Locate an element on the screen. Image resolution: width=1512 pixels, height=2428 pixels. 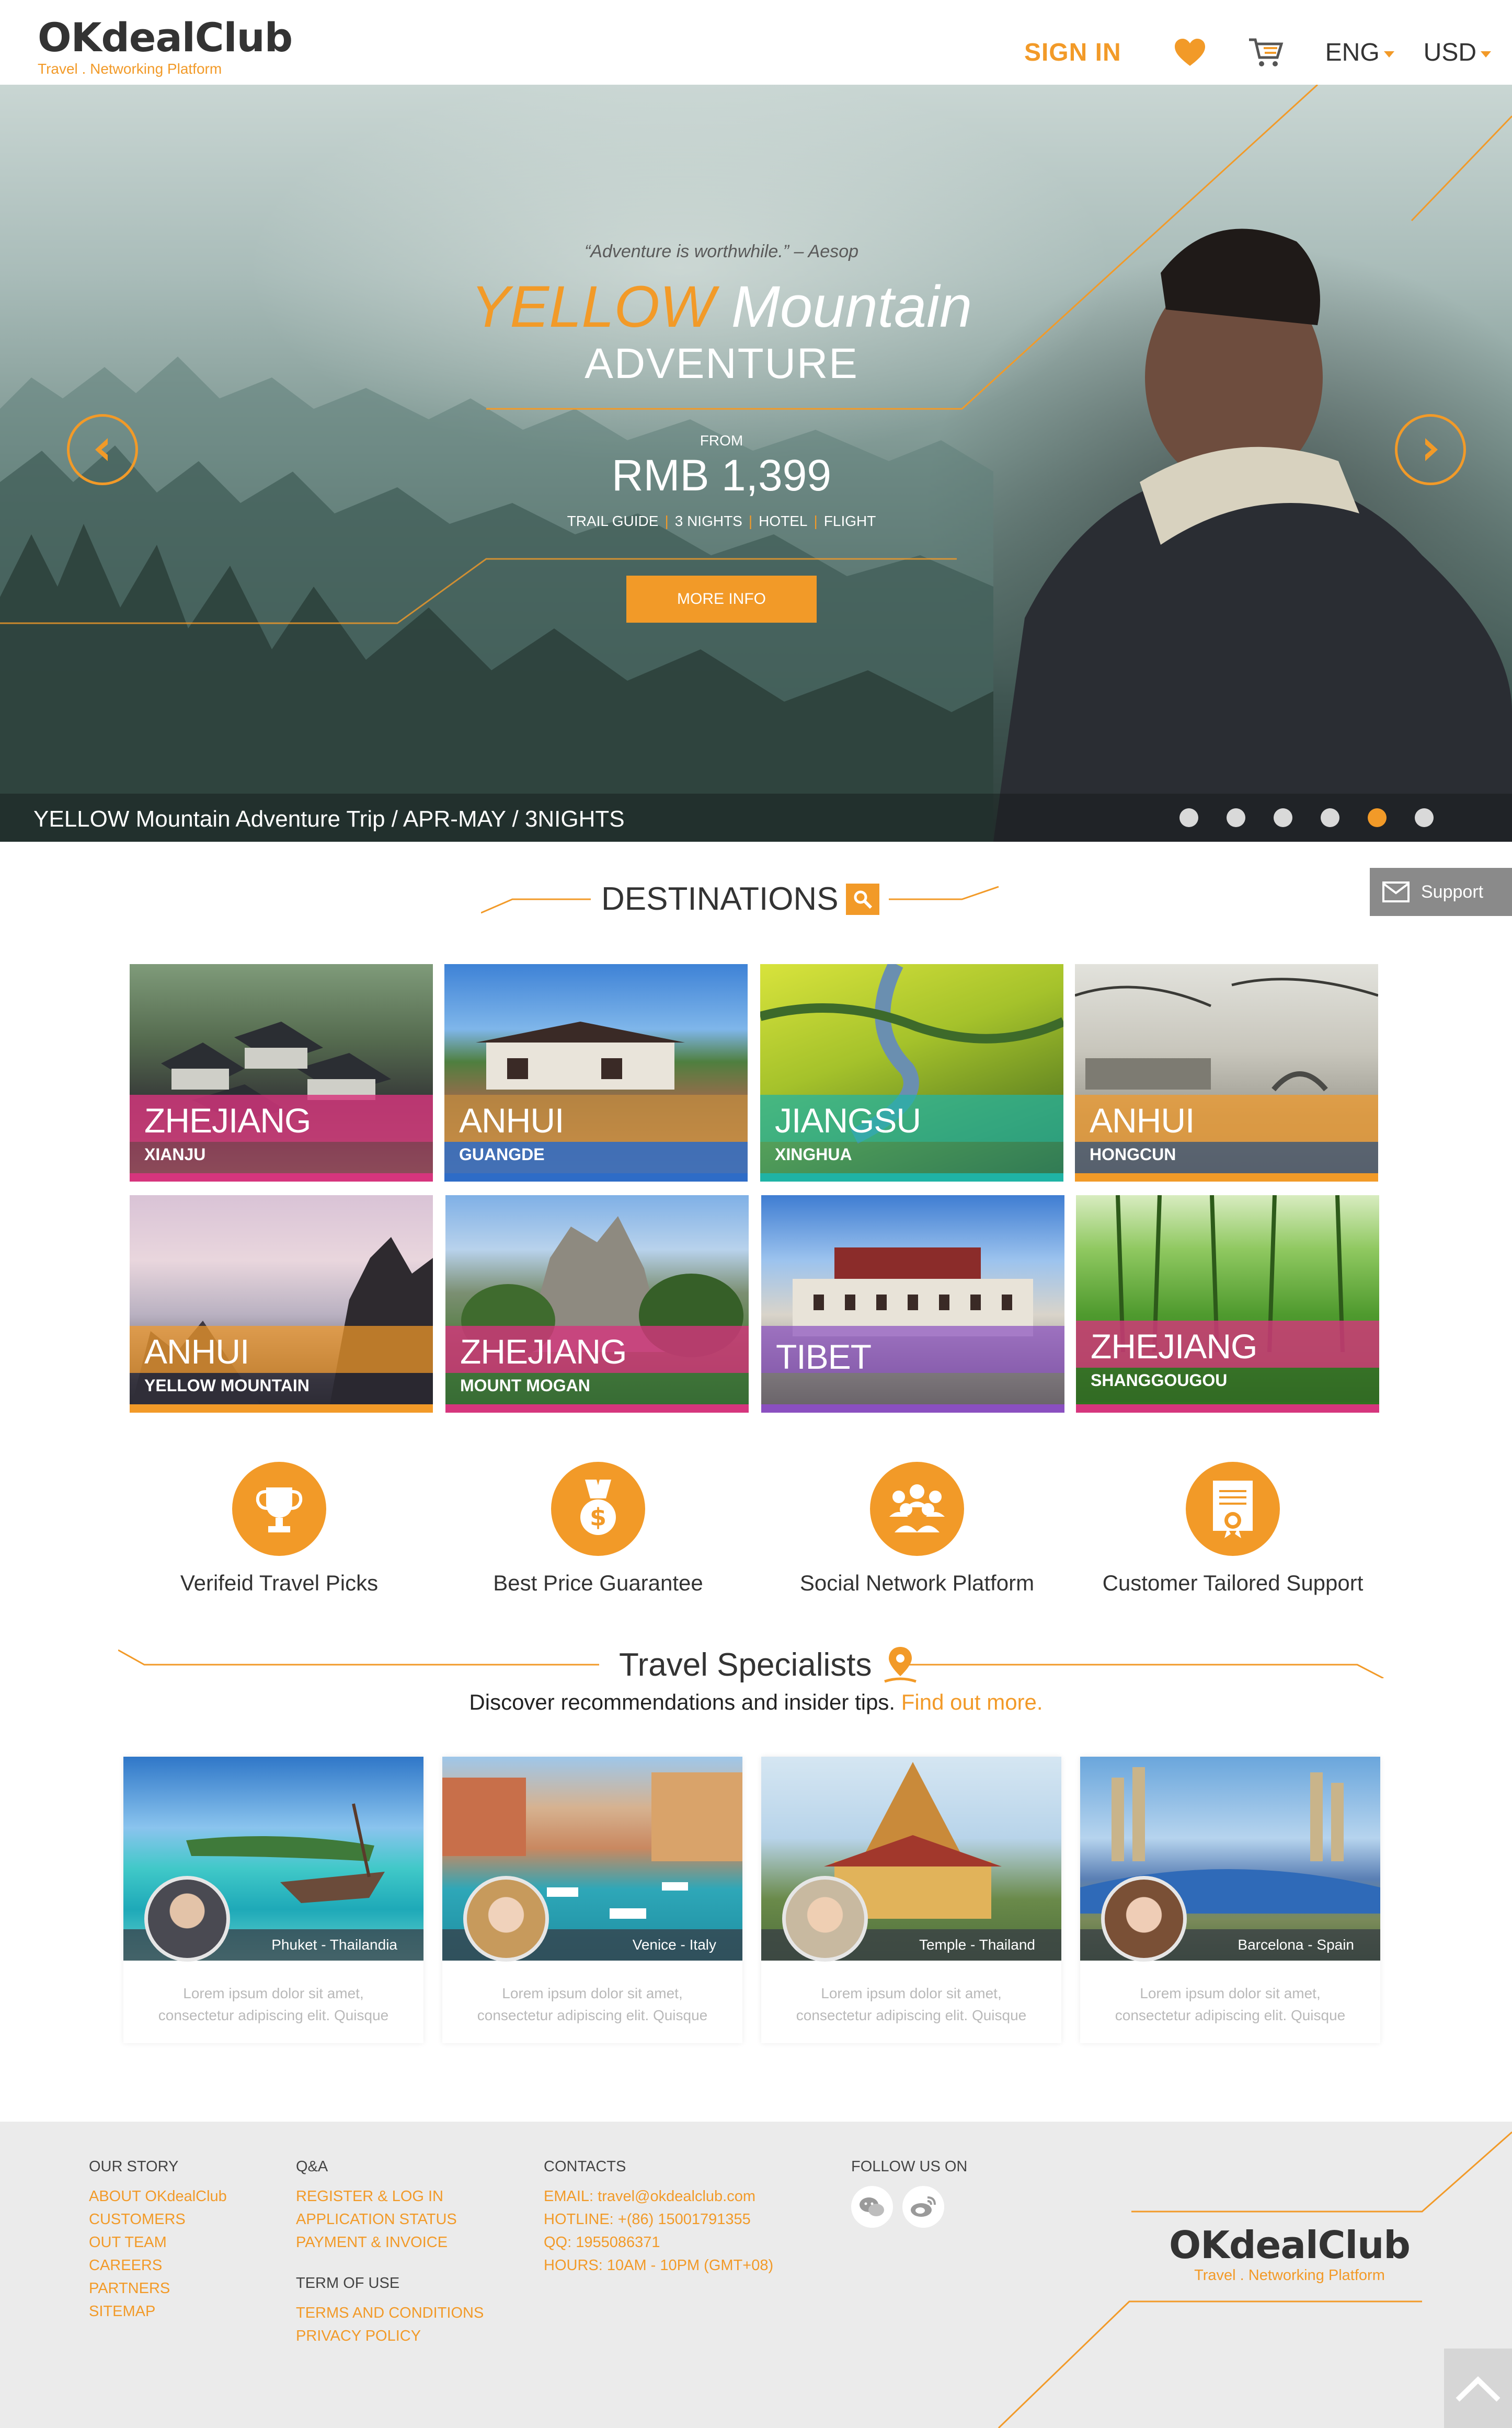
hero-title: YELLOW Mountain is located at coordinates (722, 307).